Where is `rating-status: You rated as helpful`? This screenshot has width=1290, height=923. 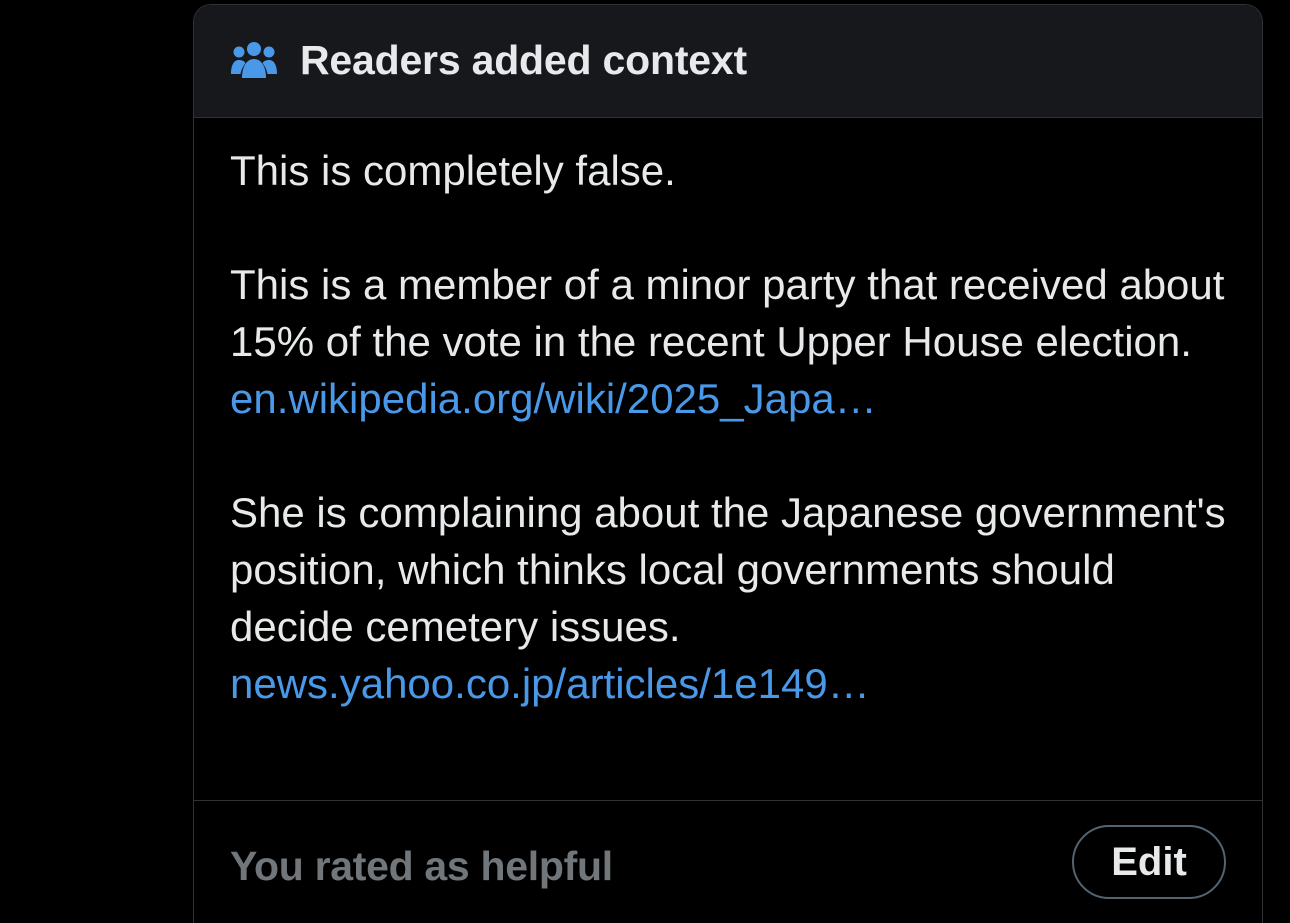 rating-status: You rated as helpful is located at coordinates (421, 866).